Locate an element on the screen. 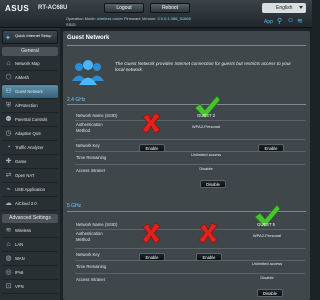 The height and width of the screenshot is (300, 320). sidebar-item-aiprotection: ⛨ AiProtection is located at coordinates (30, 106).